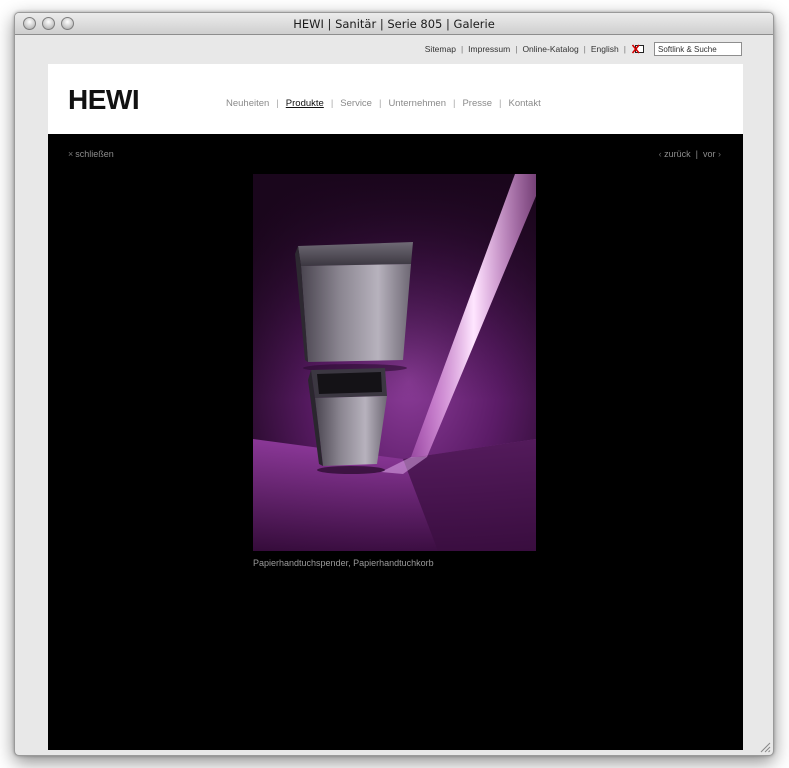 This screenshot has width=789, height=768. What do you see at coordinates (477, 103) in the screenshot?
I see `nav-item-presse: Presse` at bounding box center [477, 103].